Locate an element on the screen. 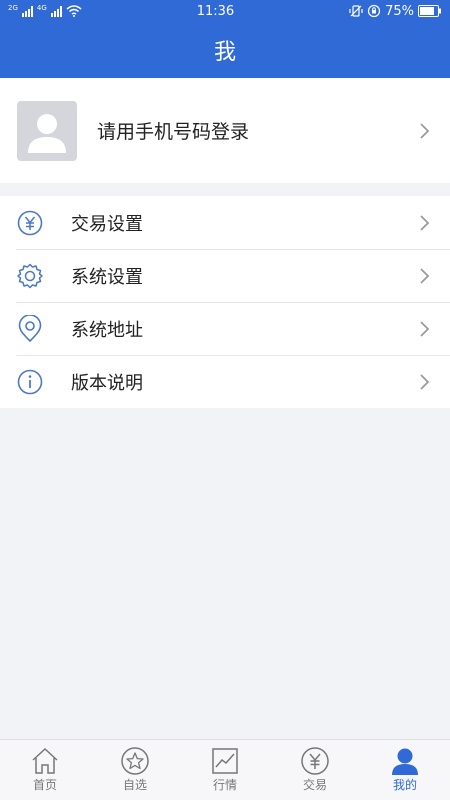 This screenshot has width=450, height=800. menu-label: 交易设置 is located at coordinates (107, 224).